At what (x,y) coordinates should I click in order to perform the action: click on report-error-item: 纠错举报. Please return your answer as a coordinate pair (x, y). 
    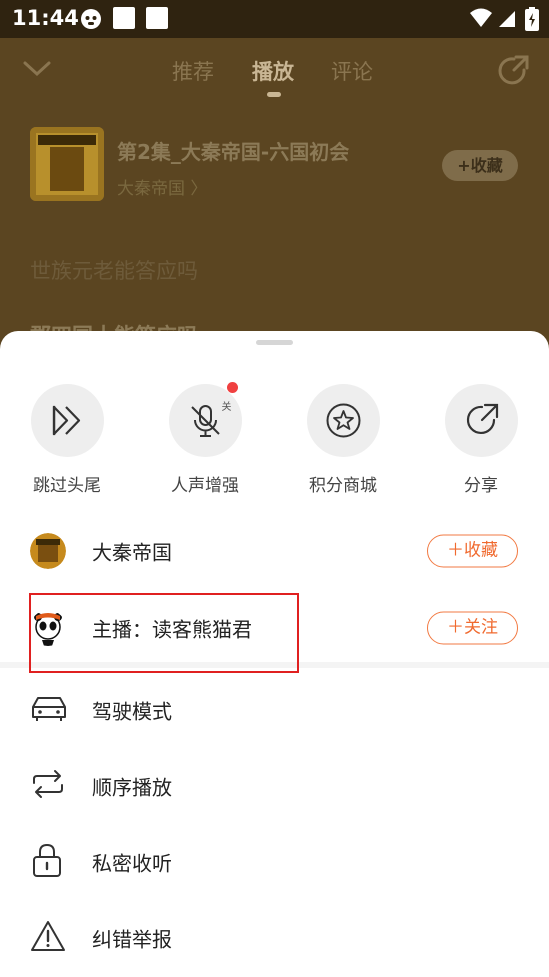
    Looking at the image, I should click on (274, 938).